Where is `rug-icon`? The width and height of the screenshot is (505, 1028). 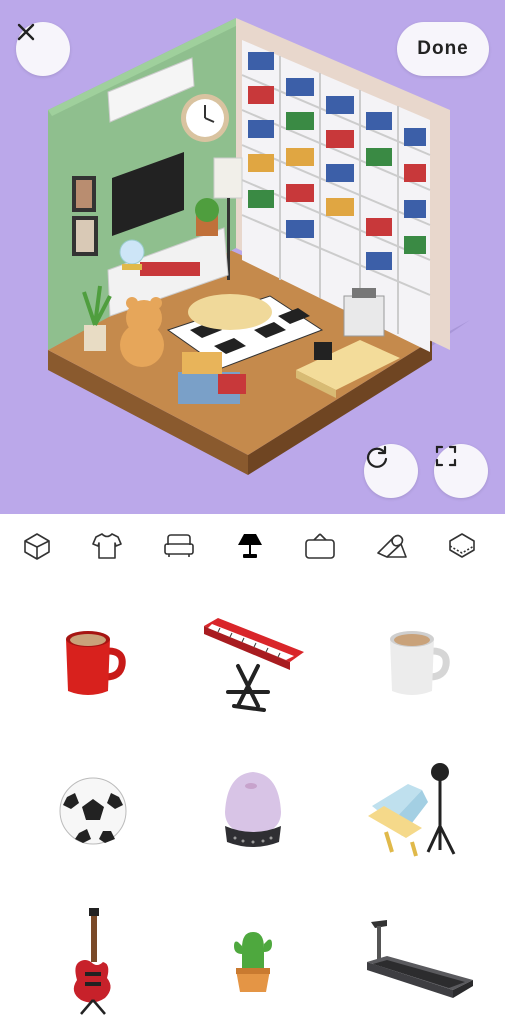
rug-icon is located at coordinates (391, 548).